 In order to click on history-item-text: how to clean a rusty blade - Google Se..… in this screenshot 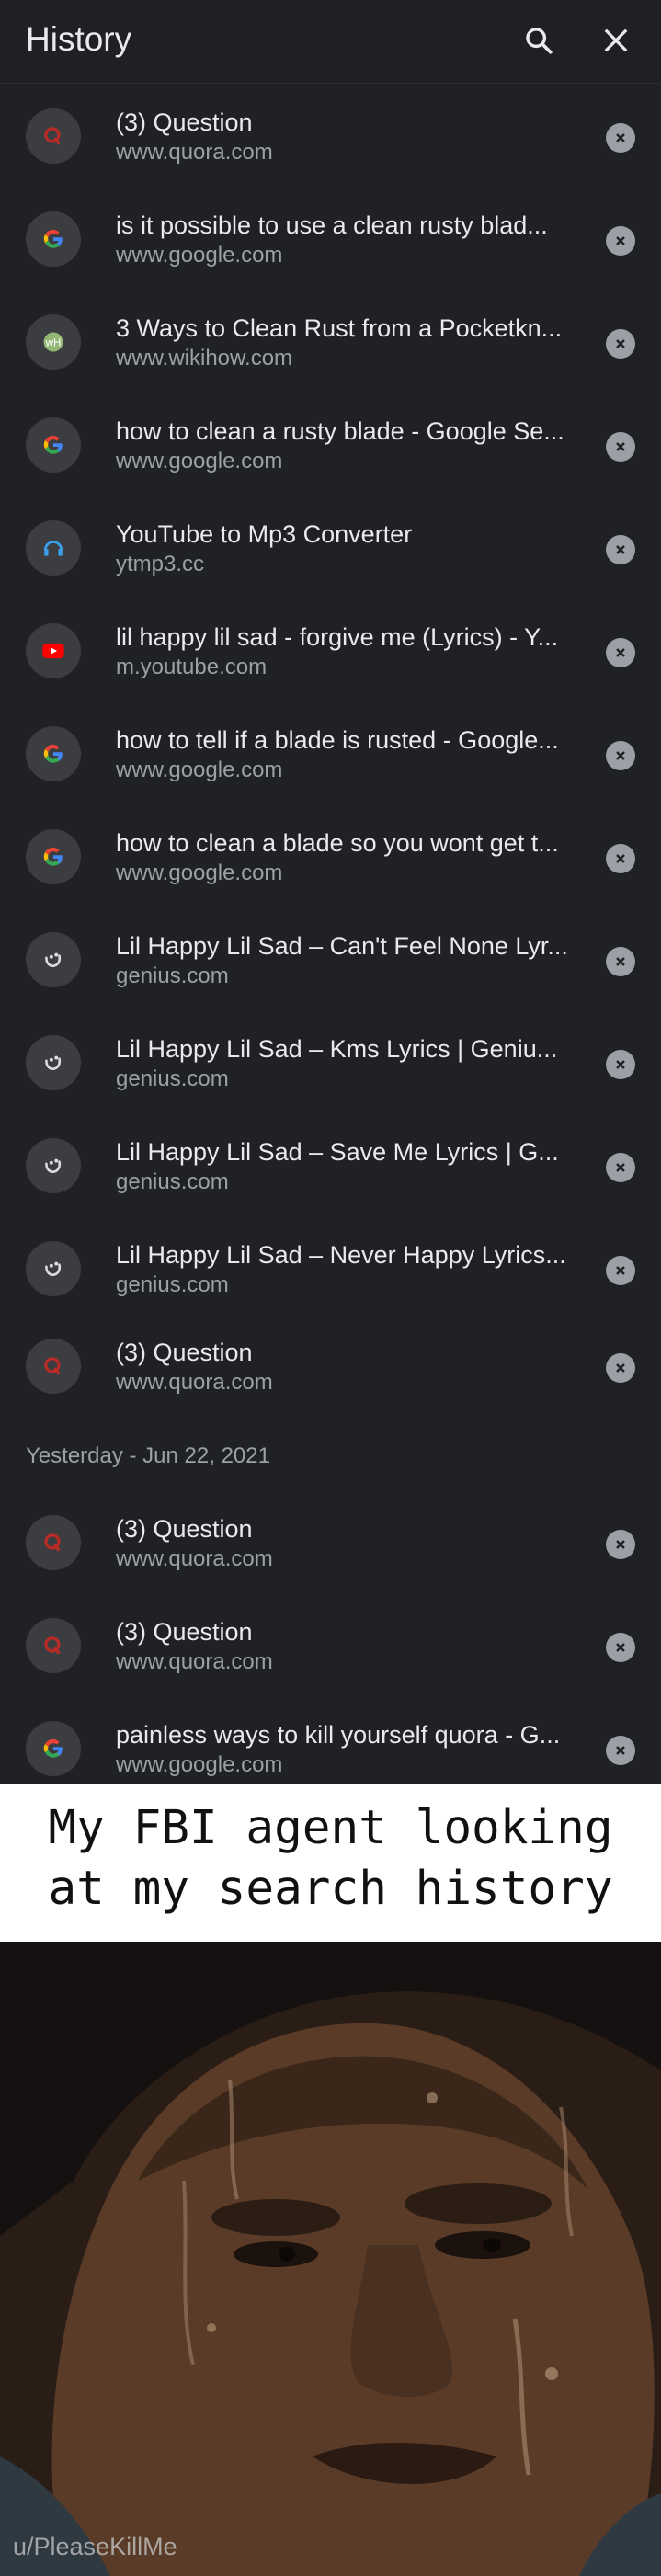, I will do `click(346, 446)`.